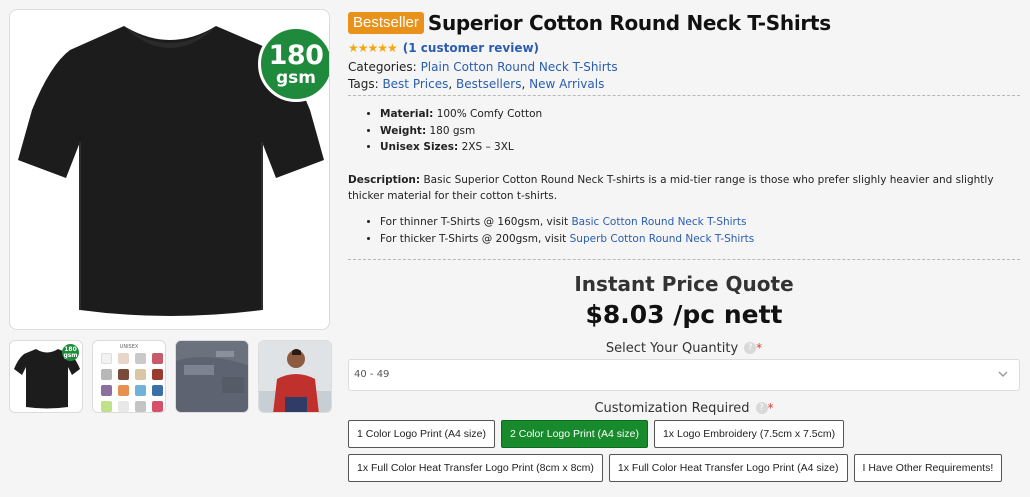  What do you see at coordinates (363, 84) in the screenshot?
I see `tags-label: Tags:` at bounding box center [363, 84].